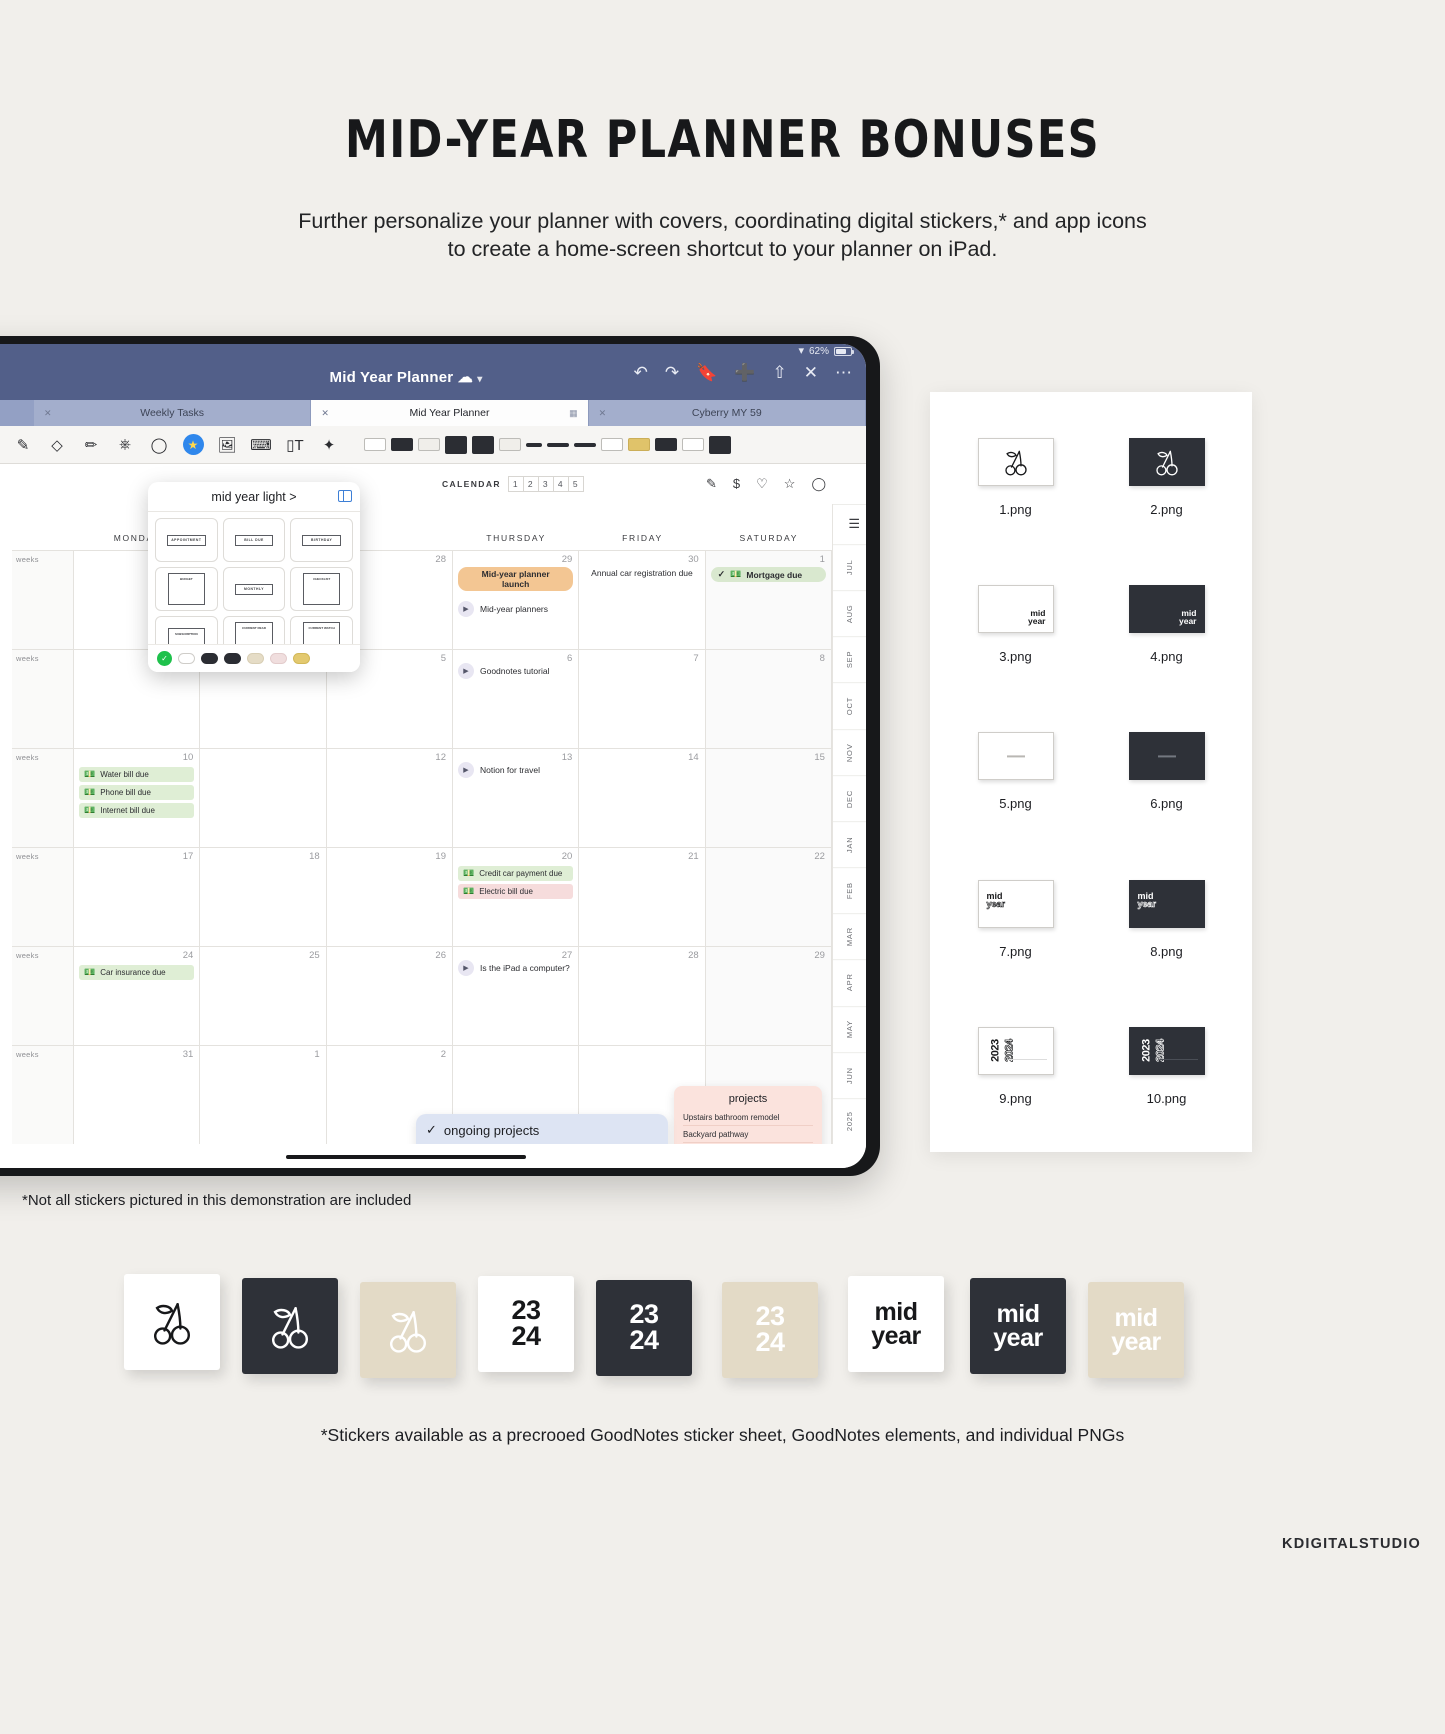  What do you see at coordinates (736, 484) in the screenshot?
I see `dollar-icon: $` at bounding box center [736, 484].